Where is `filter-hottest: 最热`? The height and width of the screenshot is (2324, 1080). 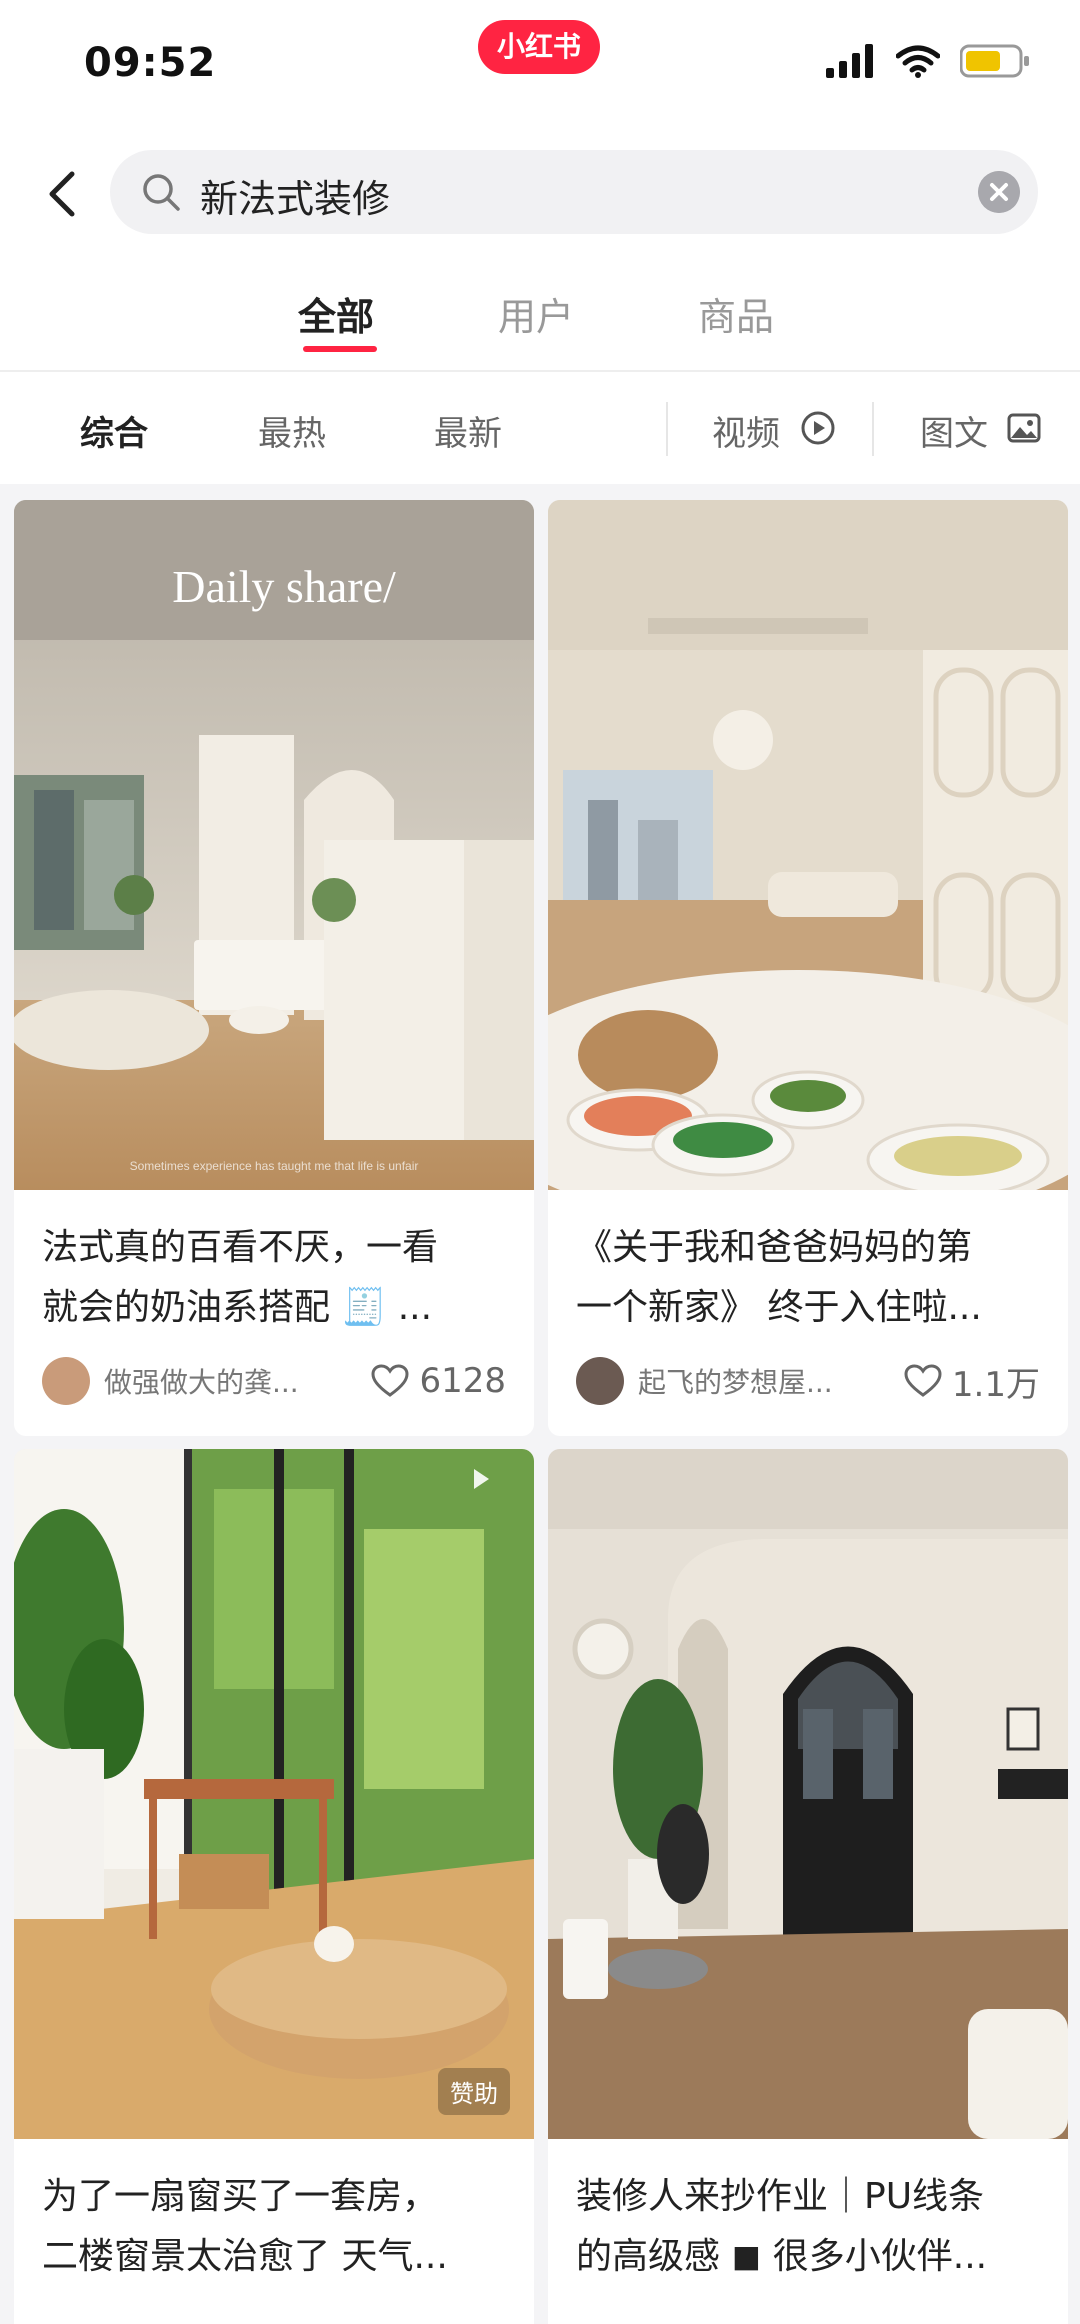
filter-hottest: 最热 is located at coordinates (292, 430).